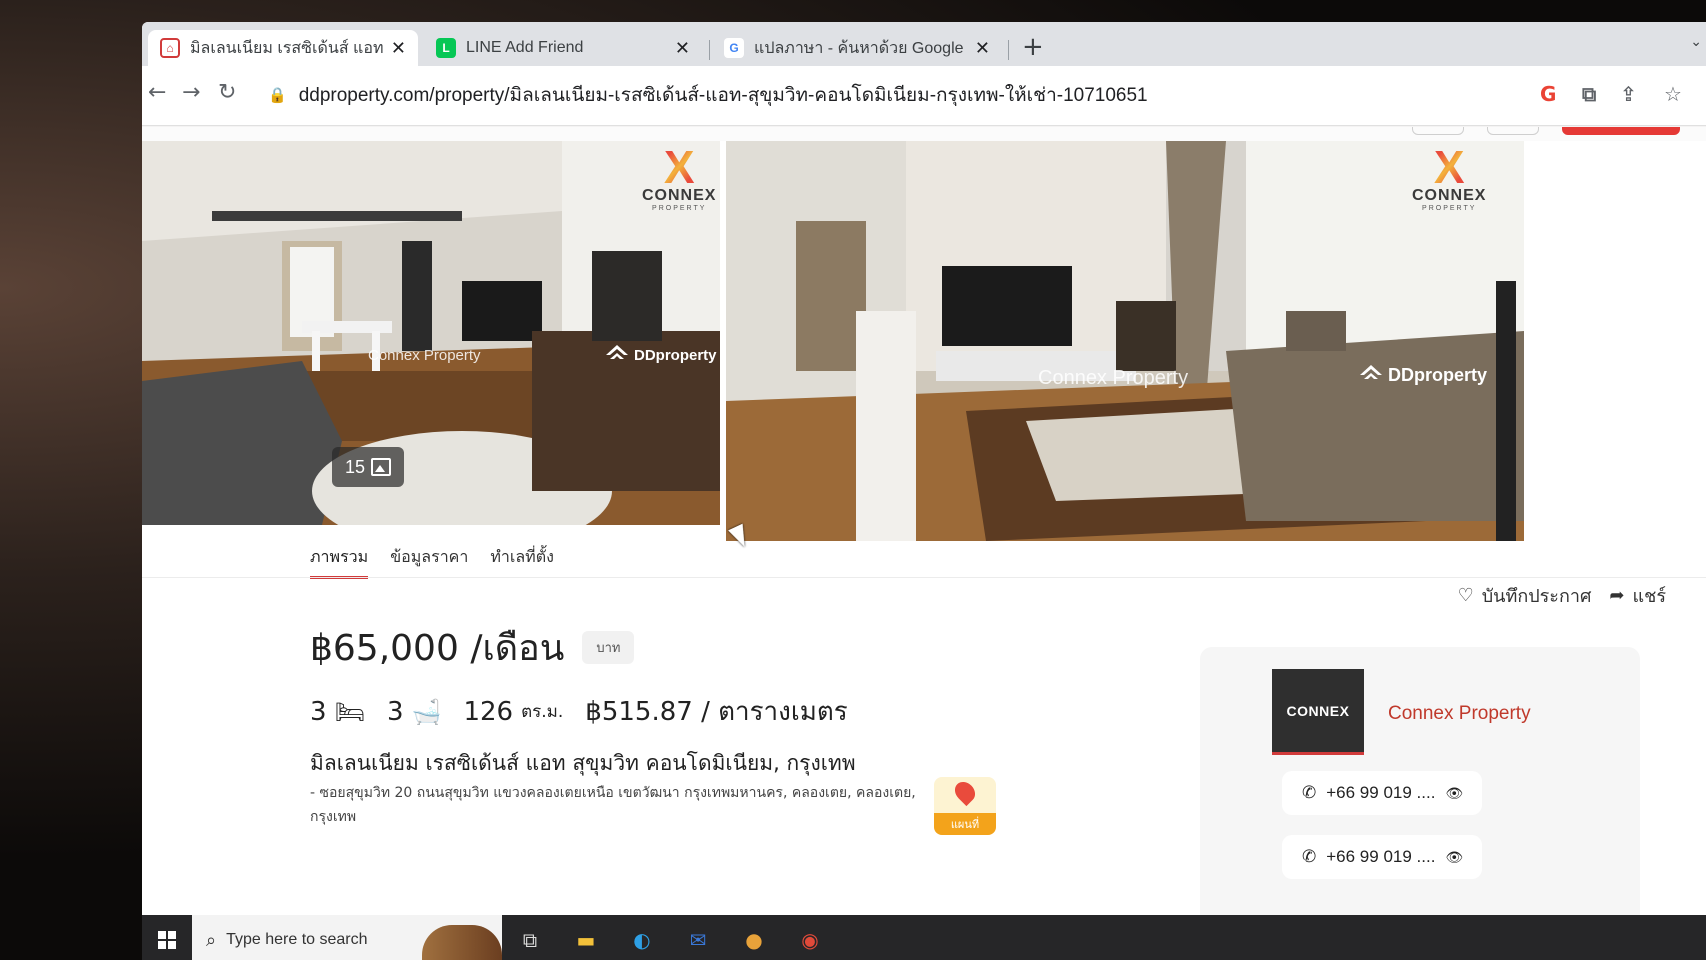  I want to click on watermark-text: Connex Property, so click(1113, 378).